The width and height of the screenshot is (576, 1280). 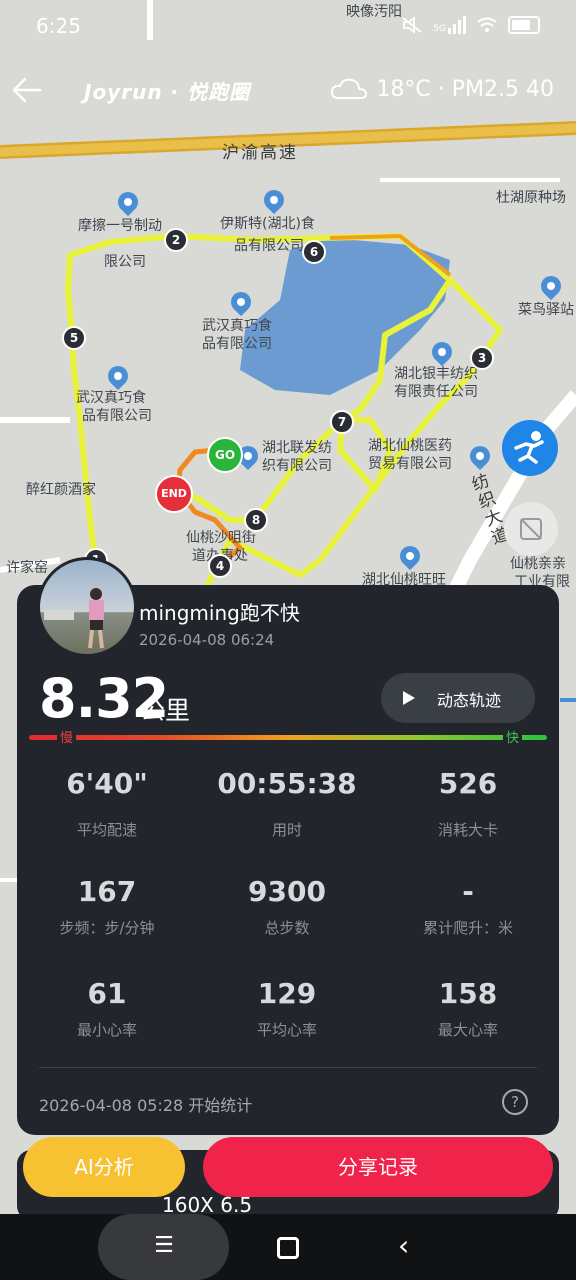 I want to click on km-marker: 5, so click(x=74, y=338).